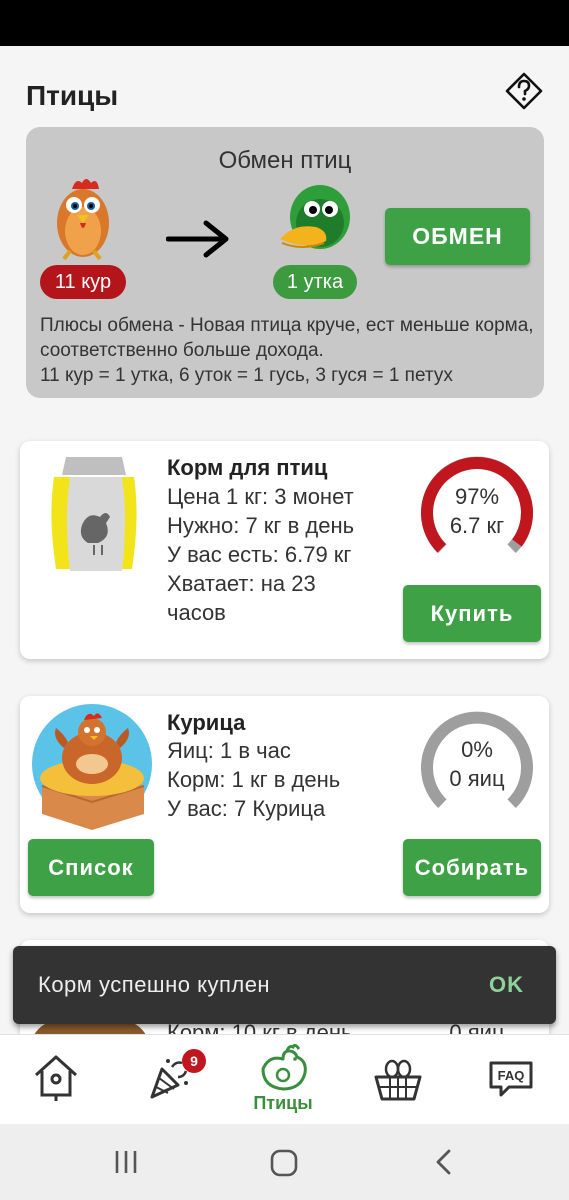 The image size is (569, 1200). Describe the element at coordinates (457, 236) in the screenshot. I see `exchange-button: ОБМЕН` at that location.